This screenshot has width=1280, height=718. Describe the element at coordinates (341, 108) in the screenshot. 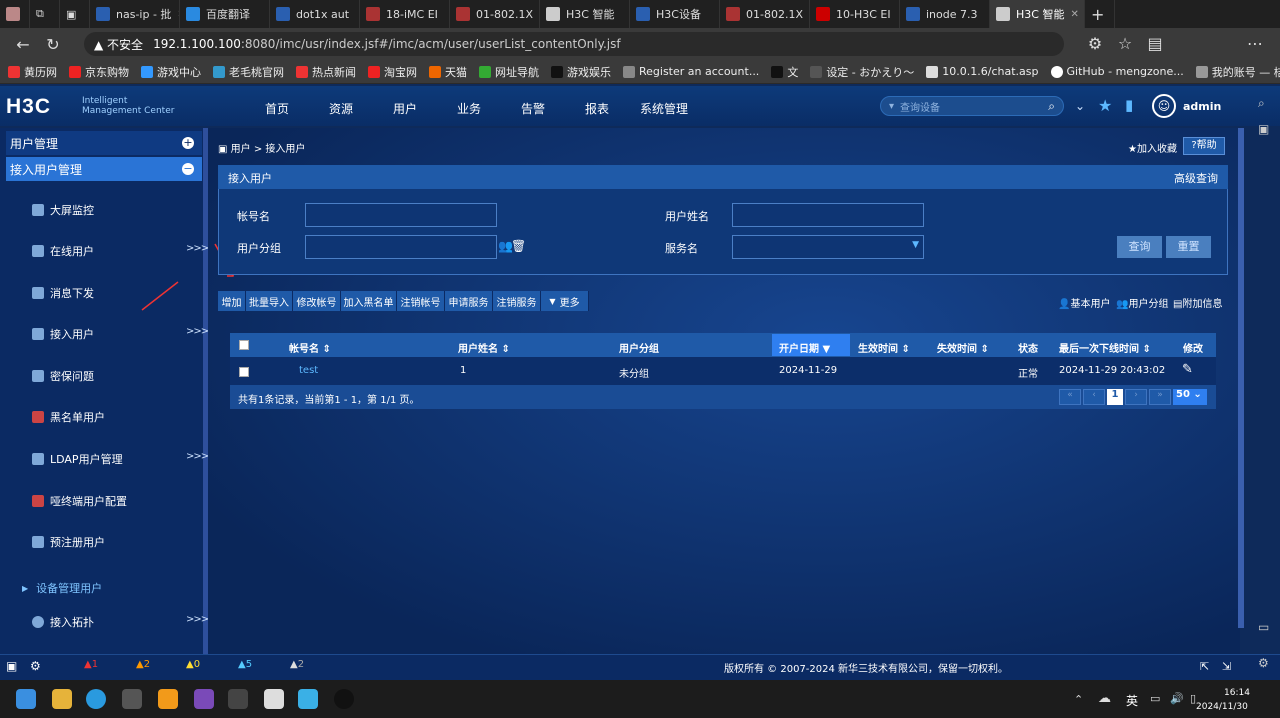

I see `nav-resource: 资源` at that location.